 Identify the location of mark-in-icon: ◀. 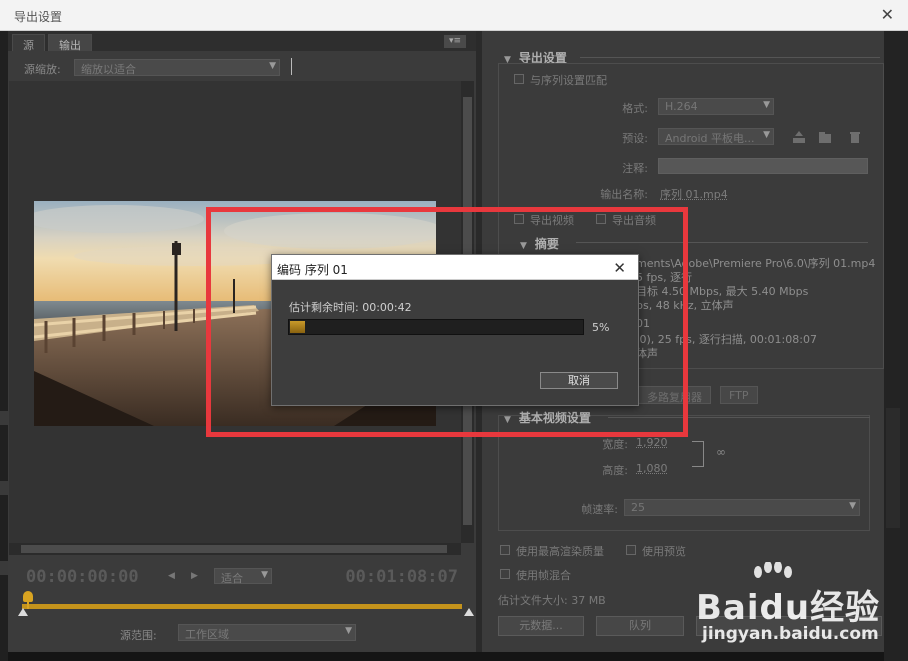
(171, 576).